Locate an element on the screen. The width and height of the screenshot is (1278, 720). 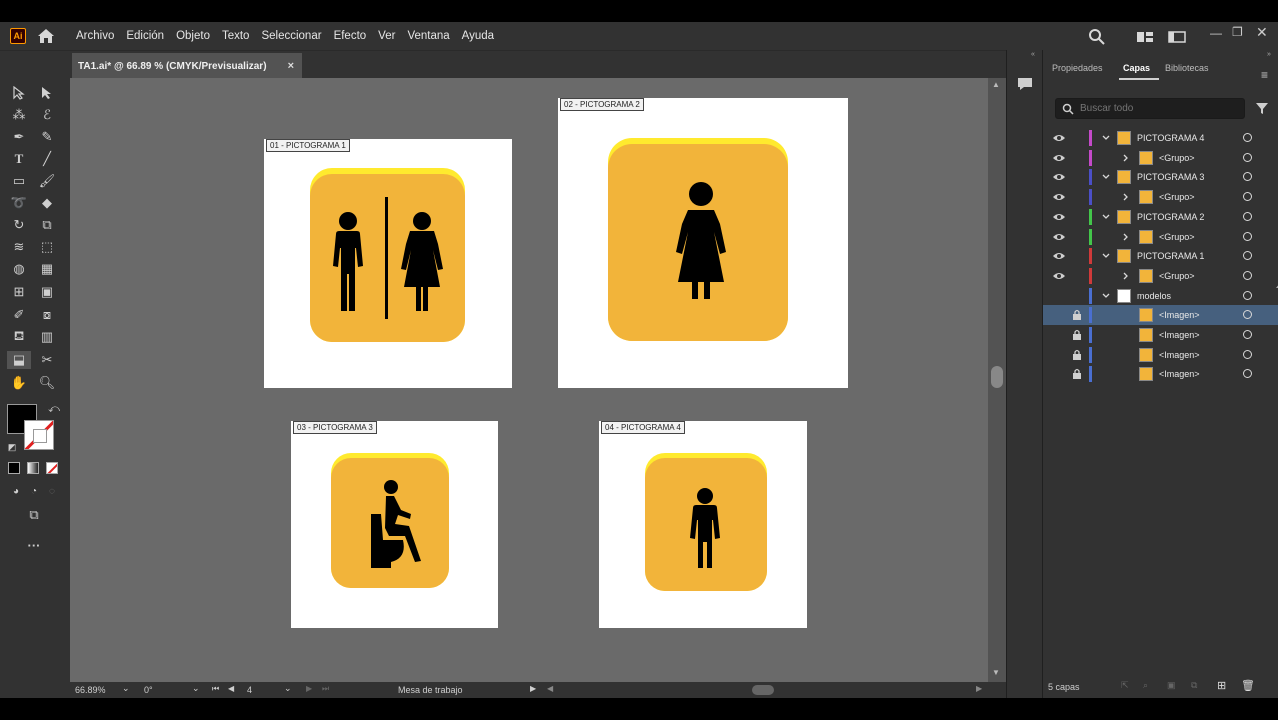
artboard-3: 03 - PICTOGRAMA 3 is located at coordinates (394, 524).